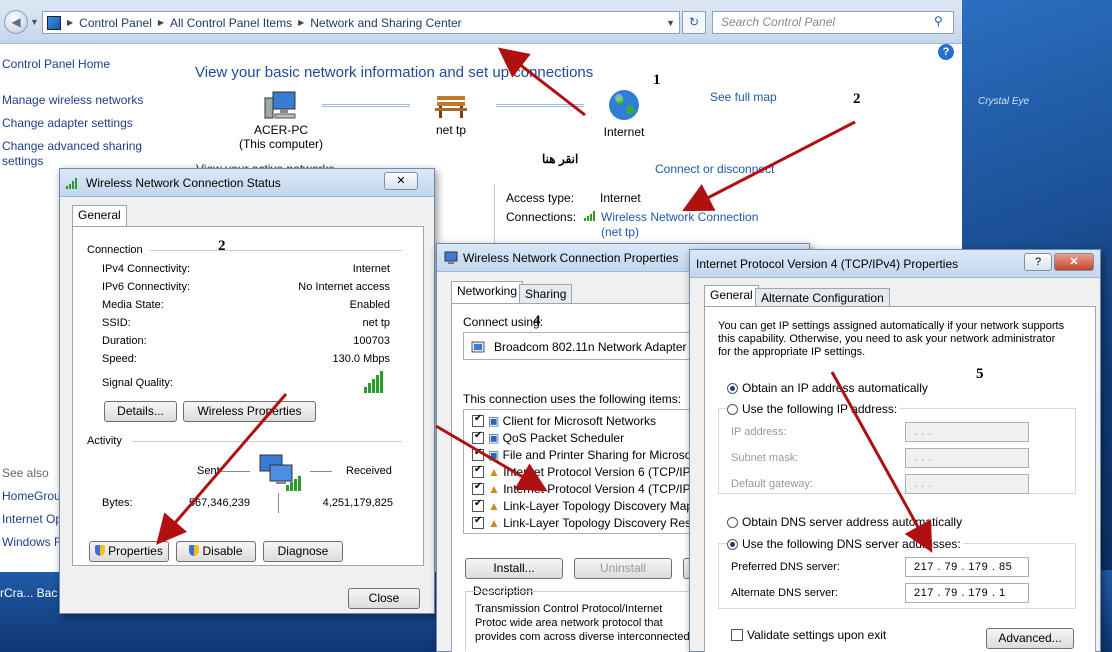 This screenshot has width=1112, height=652. What do you see at coordinates (772, 484) in the screenshot?
I see `default-gateway-label: Default gateway:` at bounding box center [772, 484].